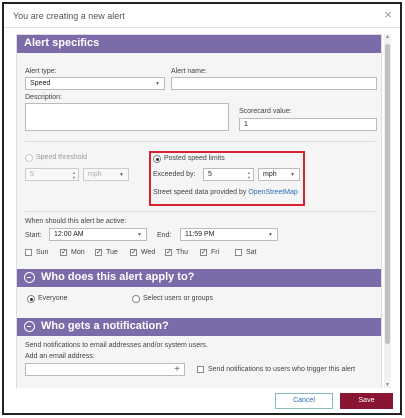 Image resolution: width=405 pixels, height=418 pixels. What do you see at coordinates (215, 252) in the screenshot?
I see `day-label-fri: Fri` at bounding box center [215, 252].